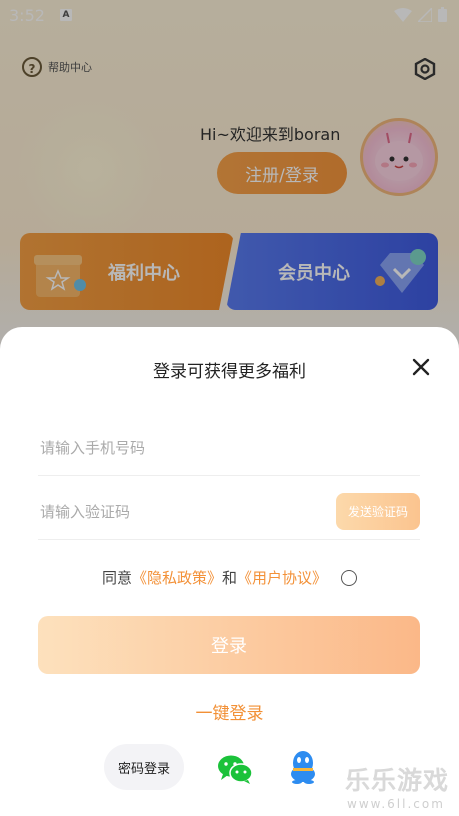  I want to click on agree-and: 和, so click(230, 578).